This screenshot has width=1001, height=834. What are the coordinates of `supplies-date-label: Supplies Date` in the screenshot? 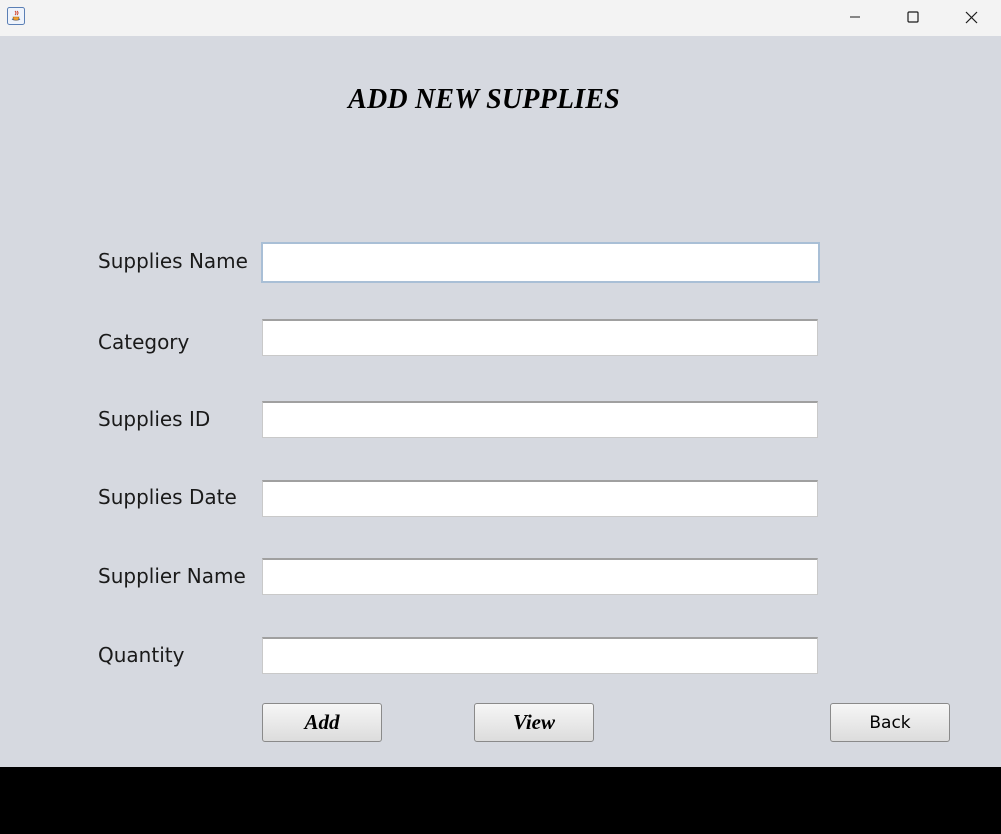 It's located at (167, 497).